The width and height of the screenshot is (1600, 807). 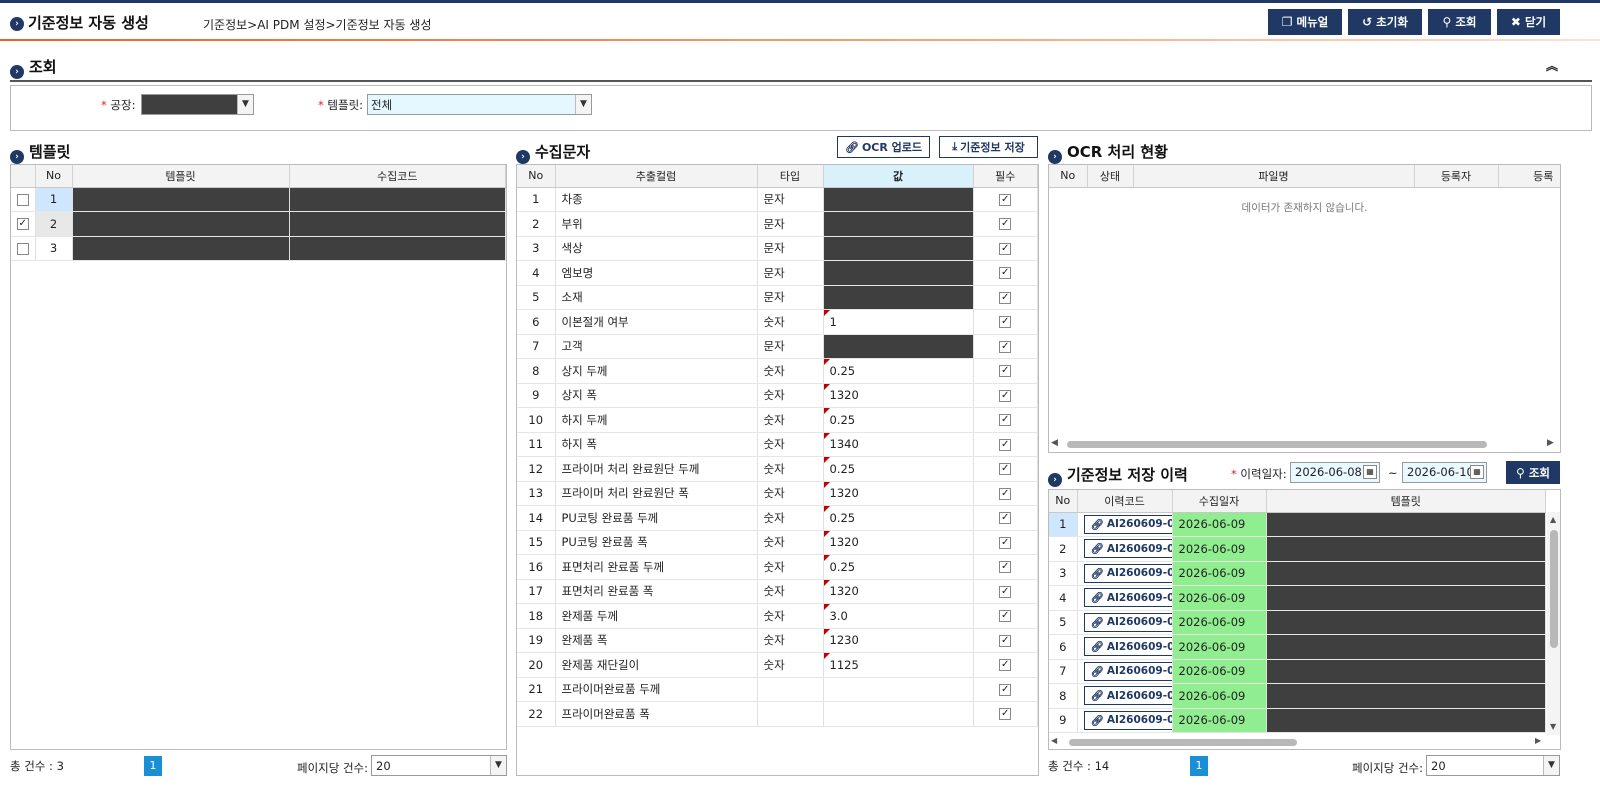 What do you see at coordinates (898, 493) in the screenshot?
I see `value-cell: 1320` at bounding box center [898, 493].